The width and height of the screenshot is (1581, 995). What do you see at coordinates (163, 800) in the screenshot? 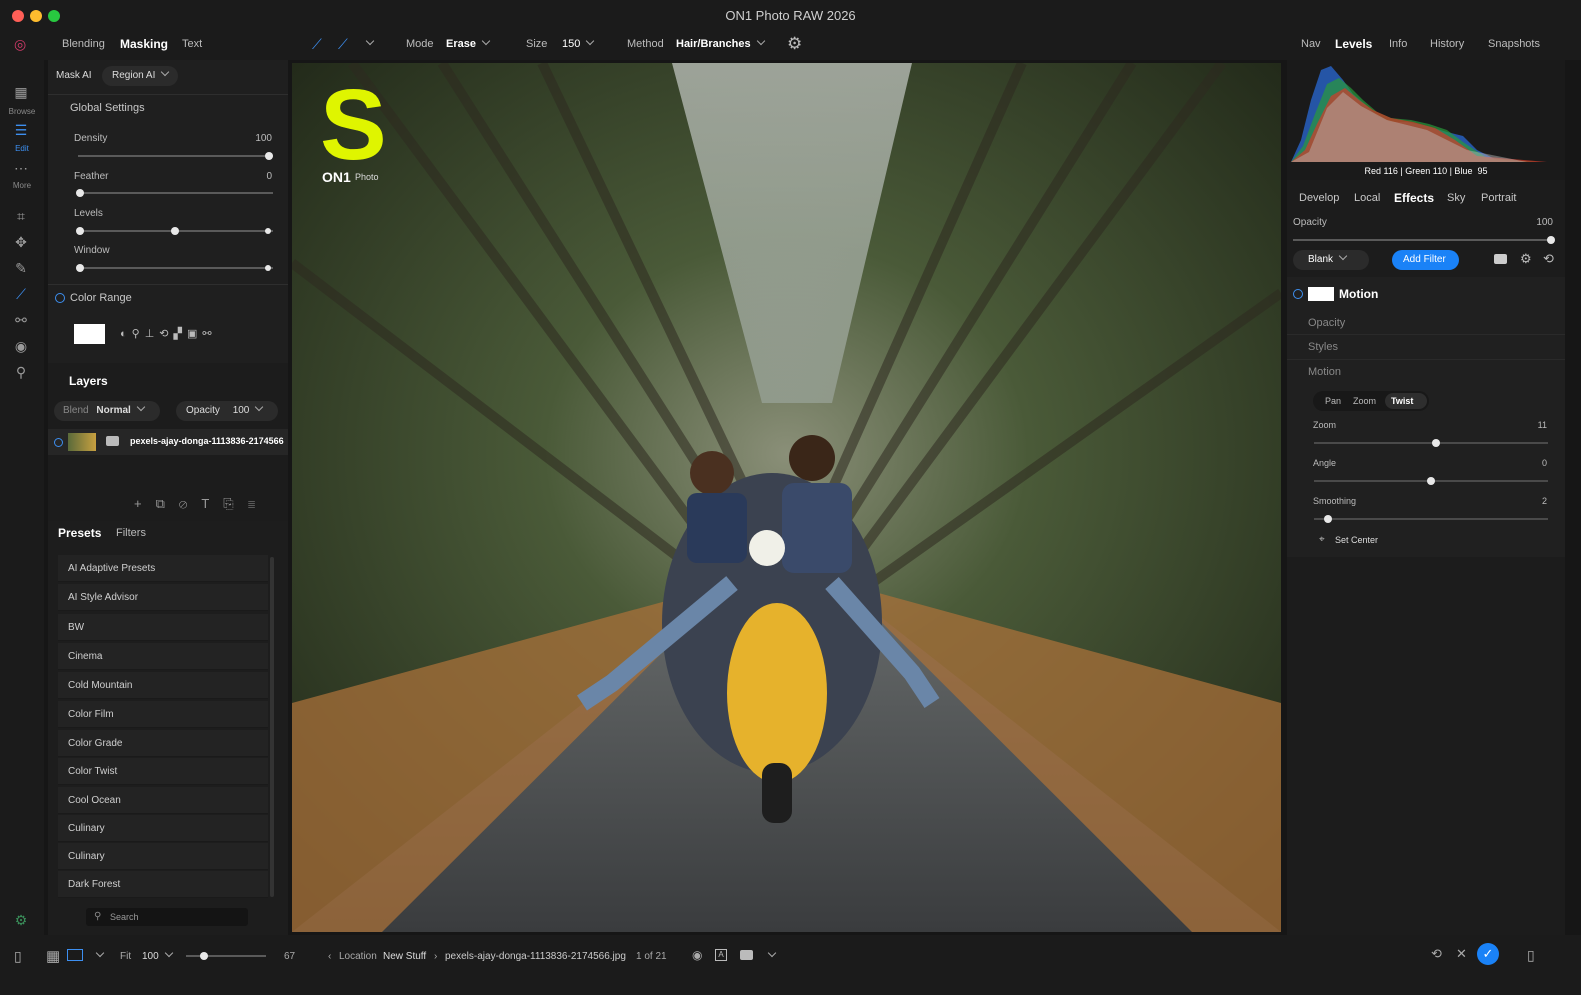
I see `preset-item: Cool Ocean` at bounding box center [163, 800].